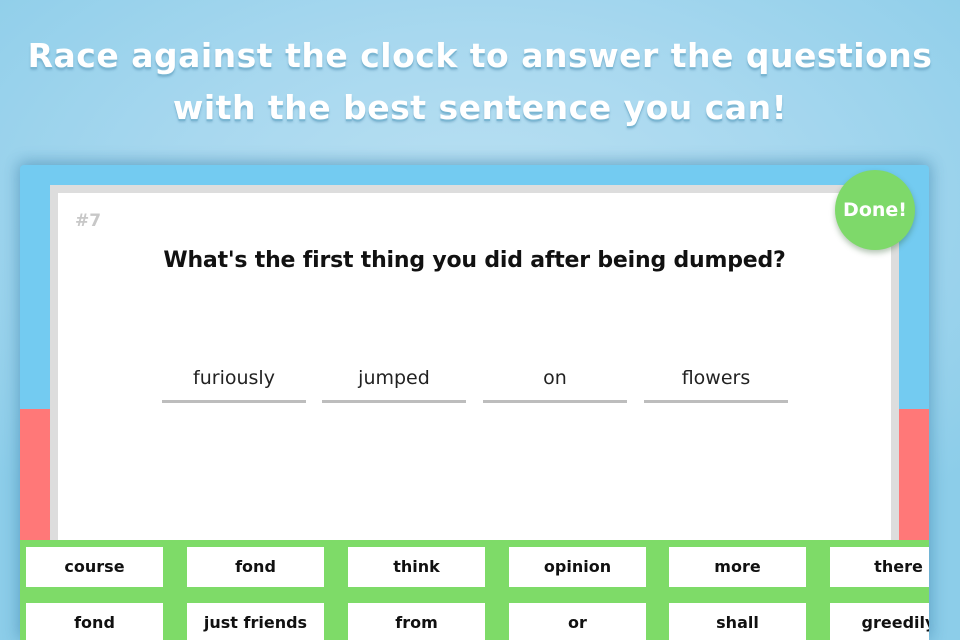 The width and height of the screenshot is (960, 640). I want to click on word-tile: just friends, so click(255, 621).